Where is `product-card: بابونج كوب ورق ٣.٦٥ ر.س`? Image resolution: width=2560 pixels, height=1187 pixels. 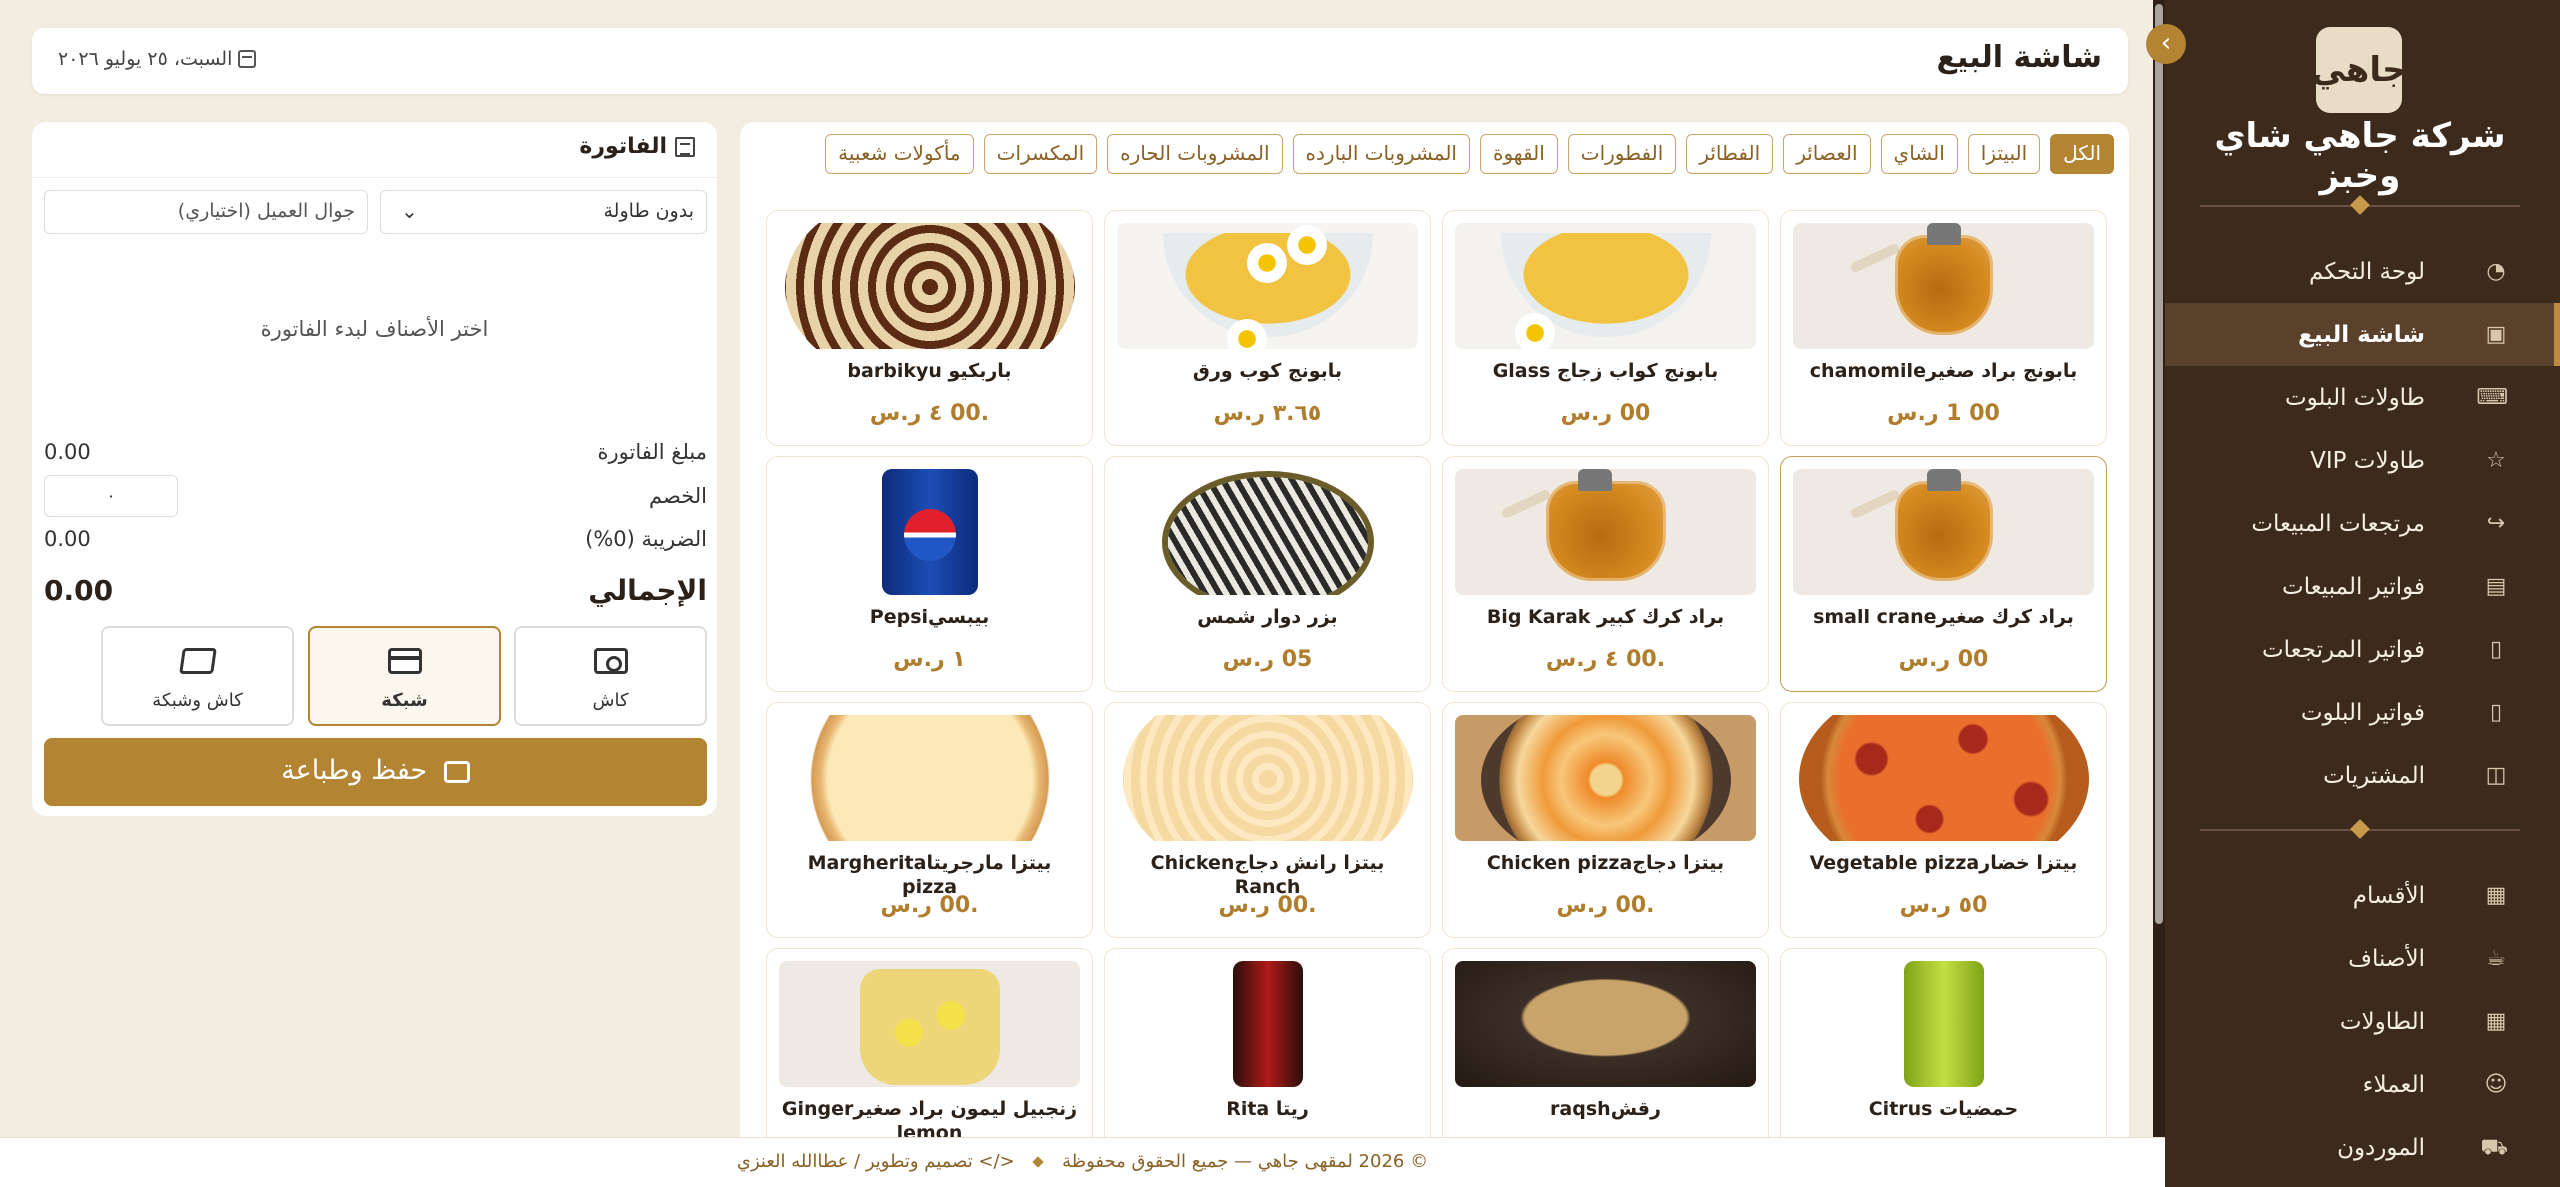
product-card: بابونج كوب ورق ٣.٦٥ ر.س is located at coordinates (1267, 328).